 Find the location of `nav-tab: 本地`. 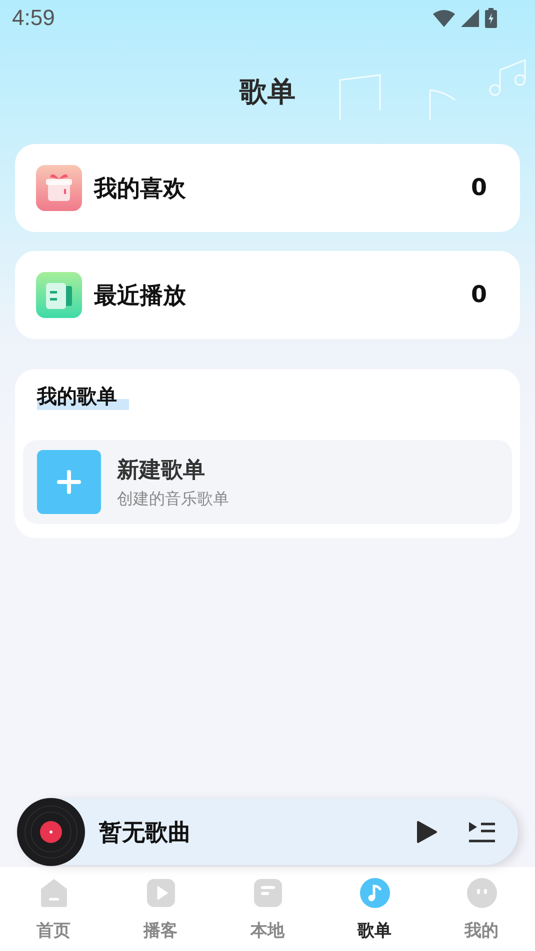

nav-tab: 本地 is located at coordinates (267, 909).